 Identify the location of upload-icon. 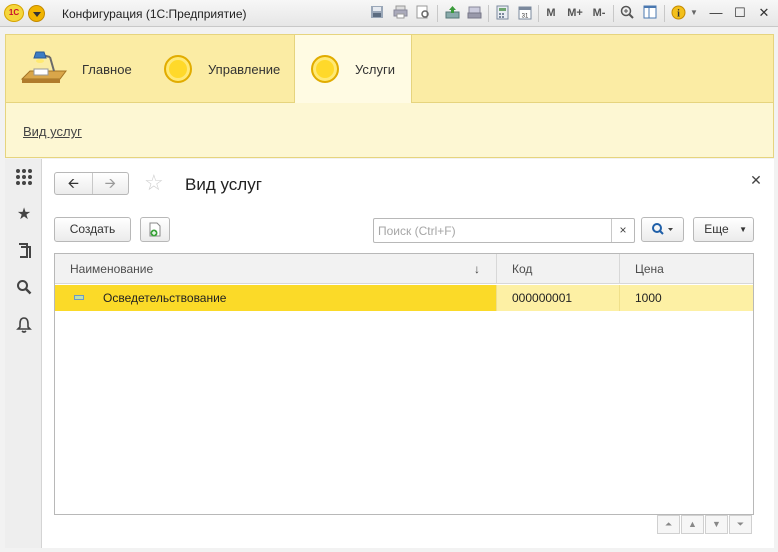
(452, 13).